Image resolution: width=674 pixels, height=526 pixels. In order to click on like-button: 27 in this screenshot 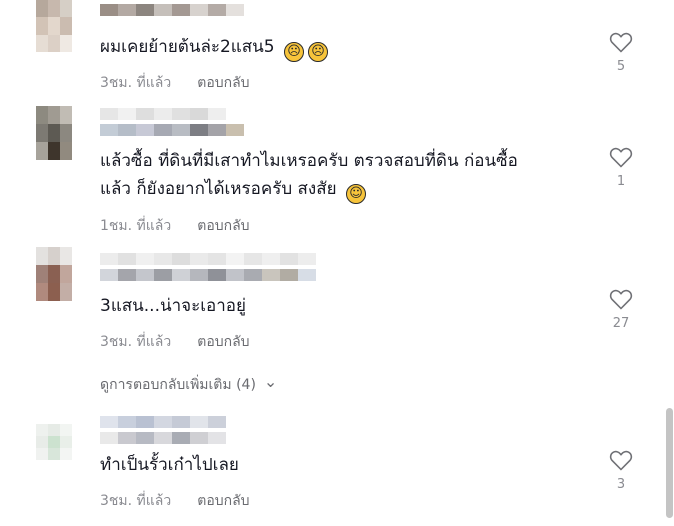, I will do `click(621, 309)`.